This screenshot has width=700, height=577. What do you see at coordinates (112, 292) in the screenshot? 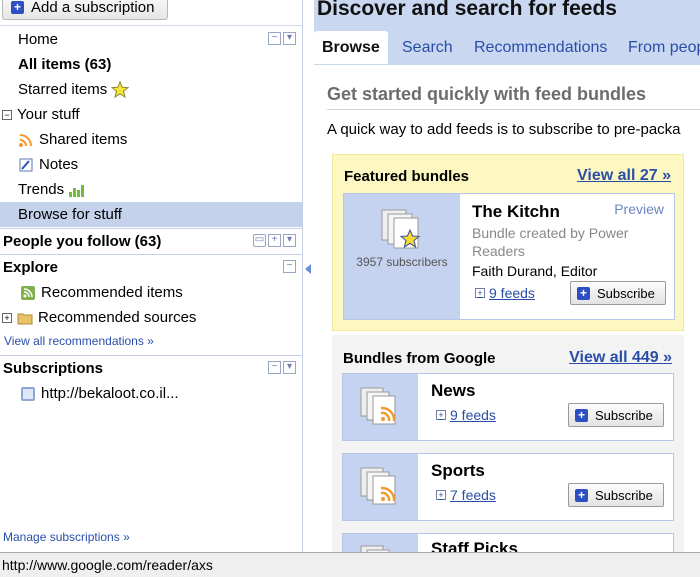
I see `recommended-items-label: Recommended items` at bounding box center [112, 292].